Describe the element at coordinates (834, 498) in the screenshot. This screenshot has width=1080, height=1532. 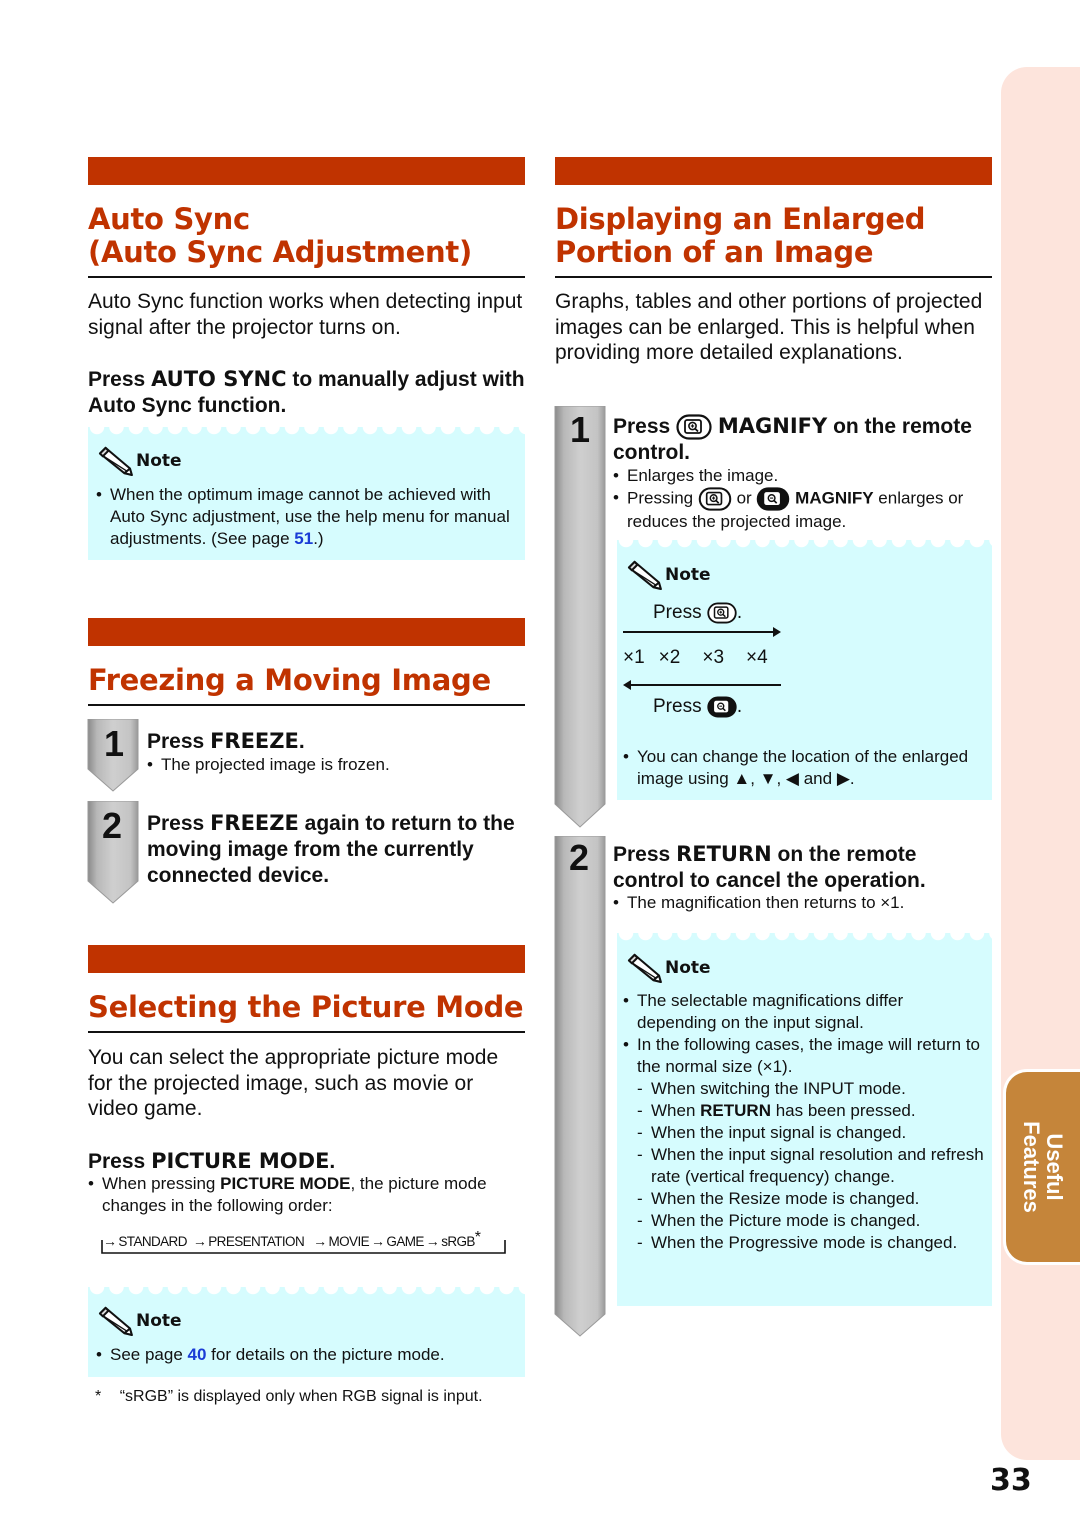
I see `key-name: MAGNIFY` at that location.